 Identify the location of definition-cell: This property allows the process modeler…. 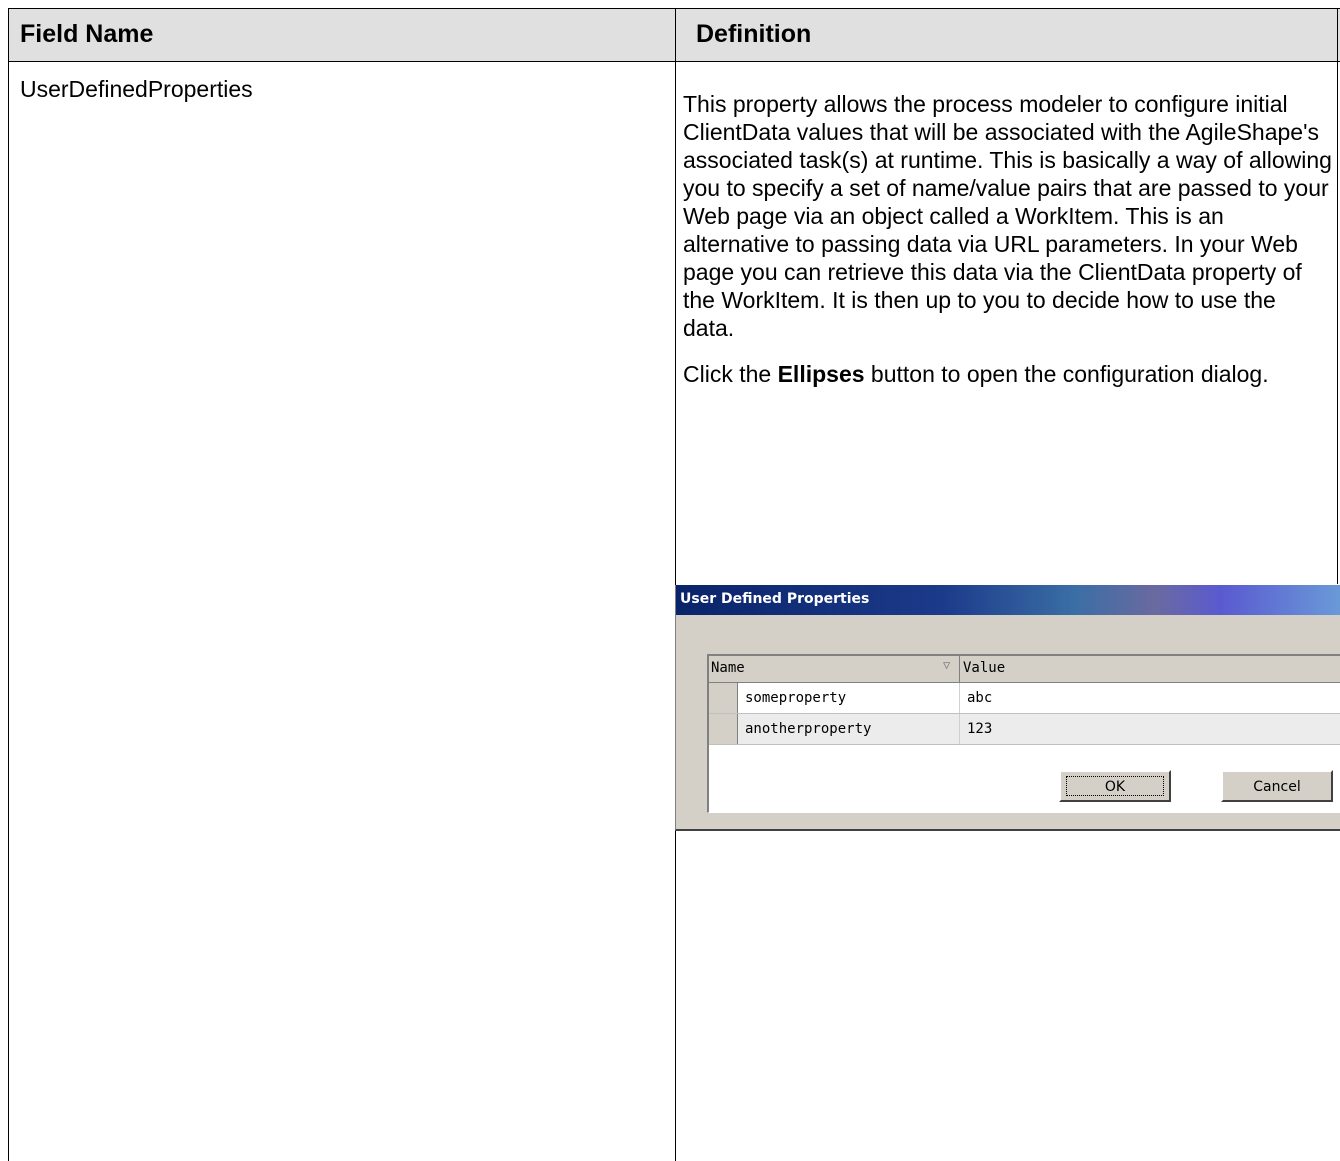
(1008, 248).